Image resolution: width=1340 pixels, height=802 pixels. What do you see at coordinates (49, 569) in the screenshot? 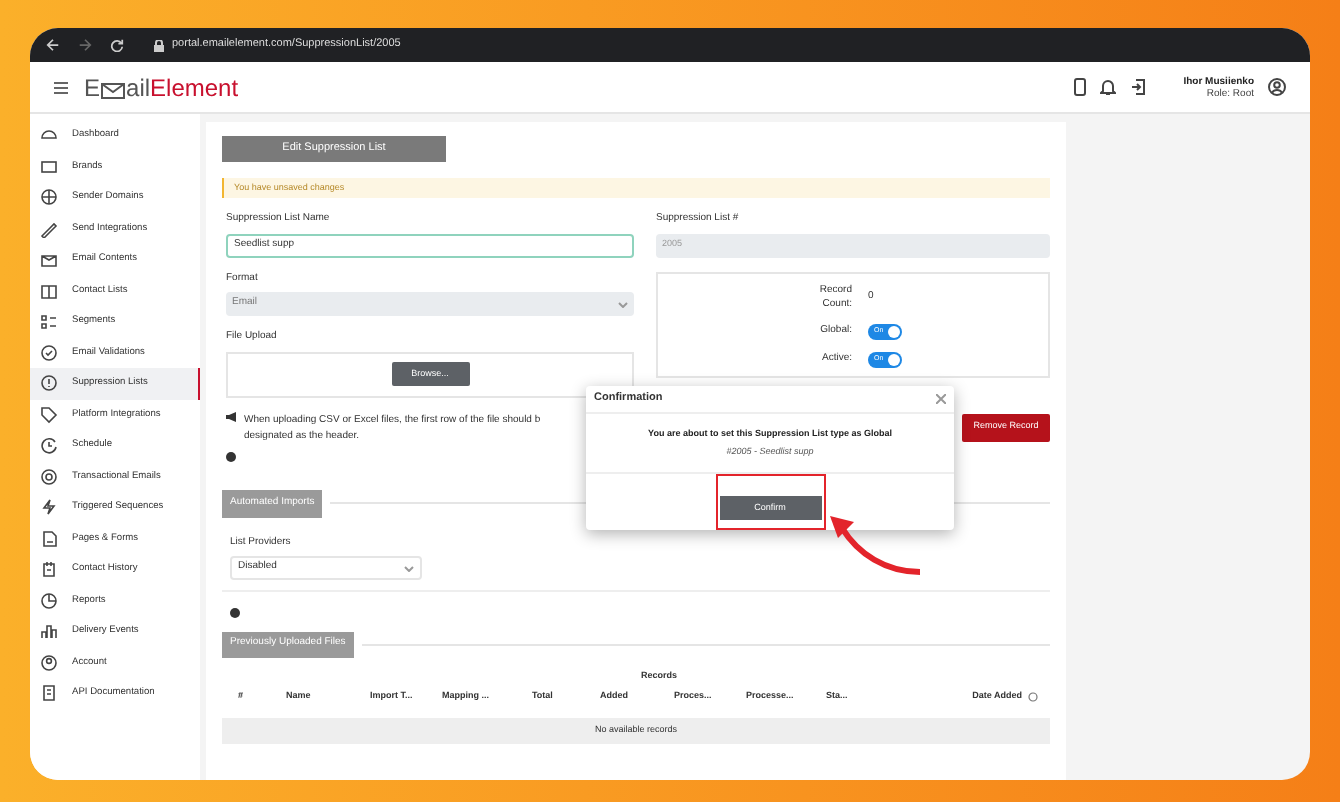
I see `clipboard-icon` at bounding box center [49, 569].